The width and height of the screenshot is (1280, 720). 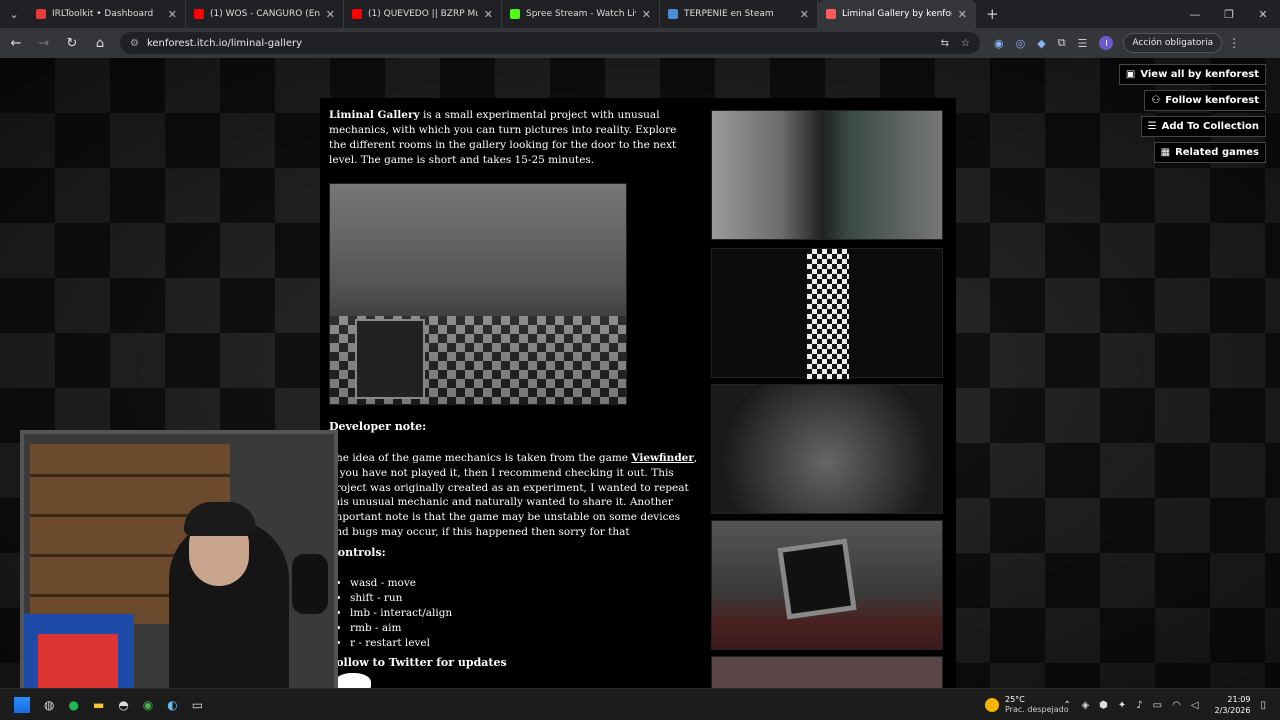 I want to click on list-item: rmb - aim, so click(x=401, y=628).